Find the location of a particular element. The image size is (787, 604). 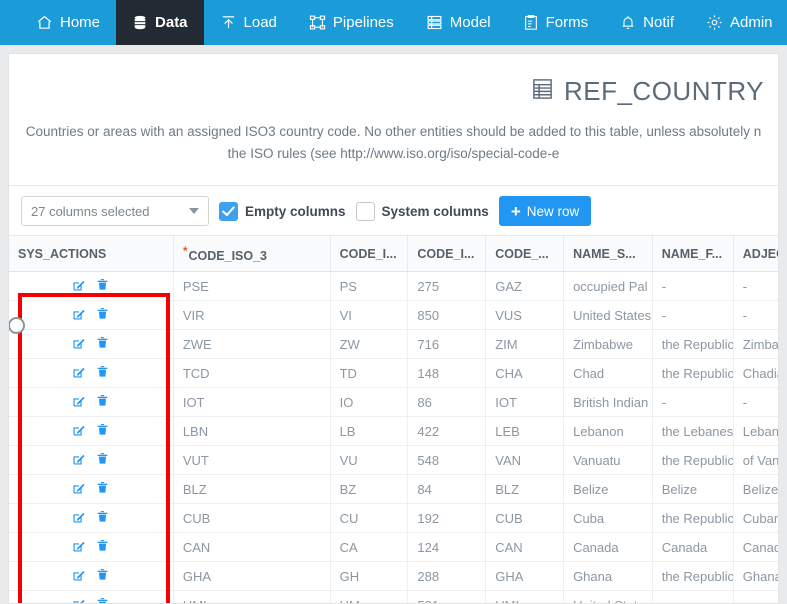

cell-name-short: Cuba is located at coordinates (608, 518).